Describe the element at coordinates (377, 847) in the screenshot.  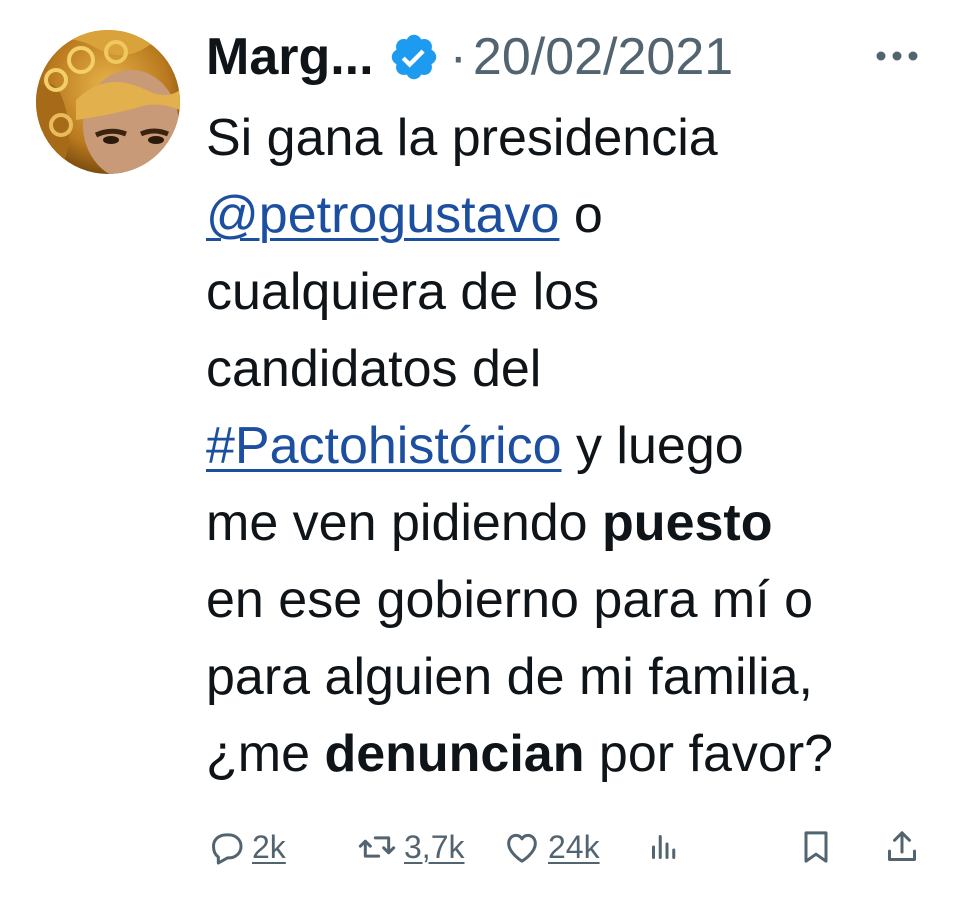
I see `retweet-icon` at that location.